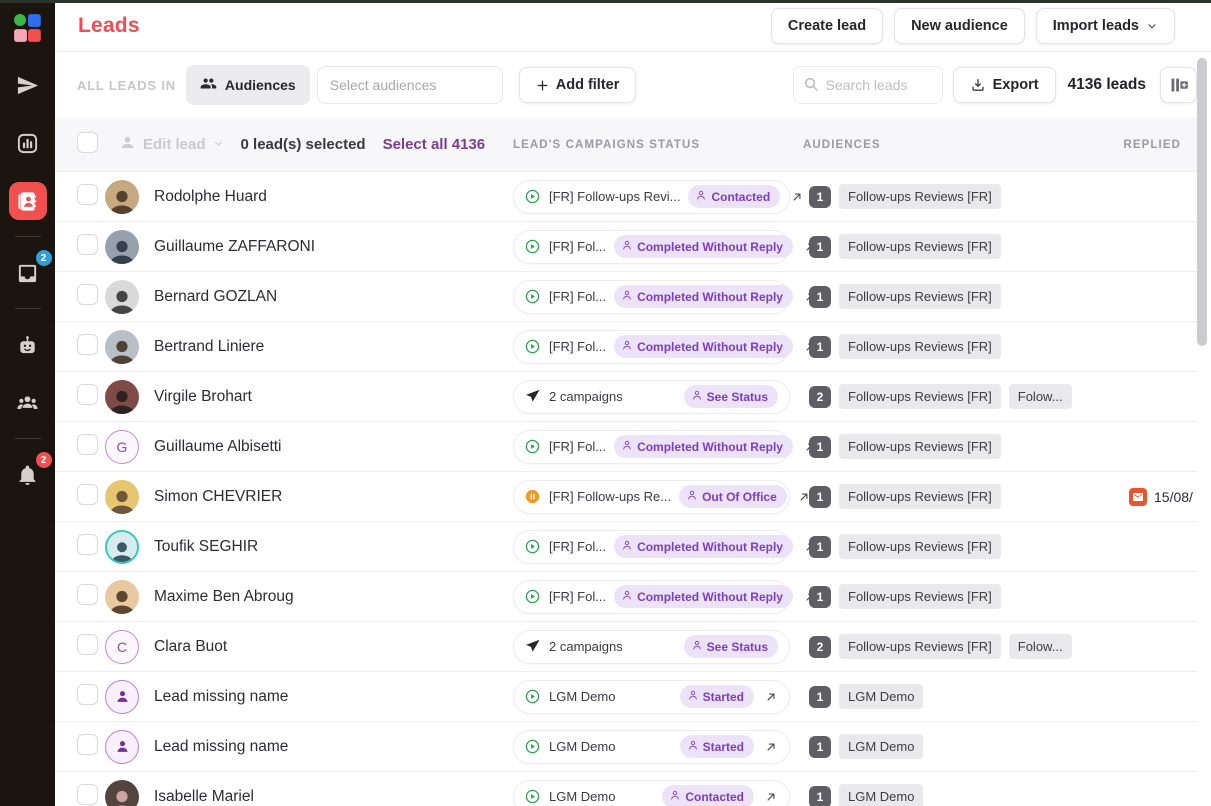 Image resolution: width=1211 pixels, height=806 pixels. Describe the element at coordinates (209, 347) in the screenshot. I see `lead-name: Bertrand Liniere` at that location.